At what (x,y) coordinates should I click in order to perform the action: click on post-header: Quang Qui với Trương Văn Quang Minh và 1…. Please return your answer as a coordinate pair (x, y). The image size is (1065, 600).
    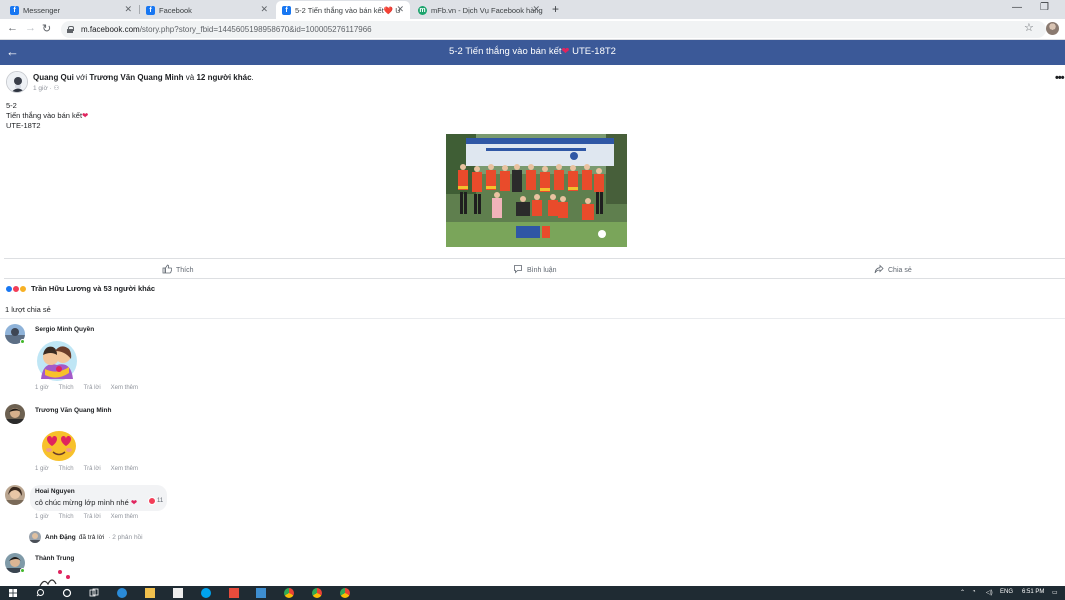
    Looking at the image, I should click on (143, 77).